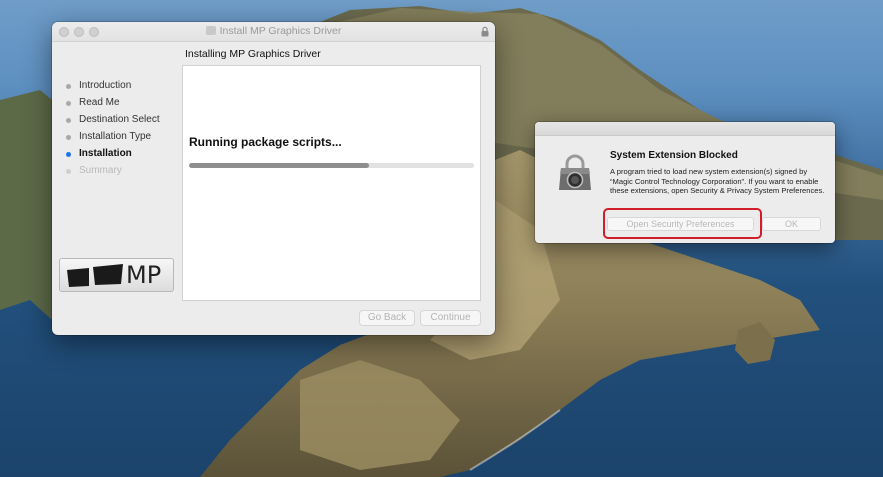  Describe the element at coordinates (144, 275) in the screenshot. I see `mp-logo-text: MP` at that location.